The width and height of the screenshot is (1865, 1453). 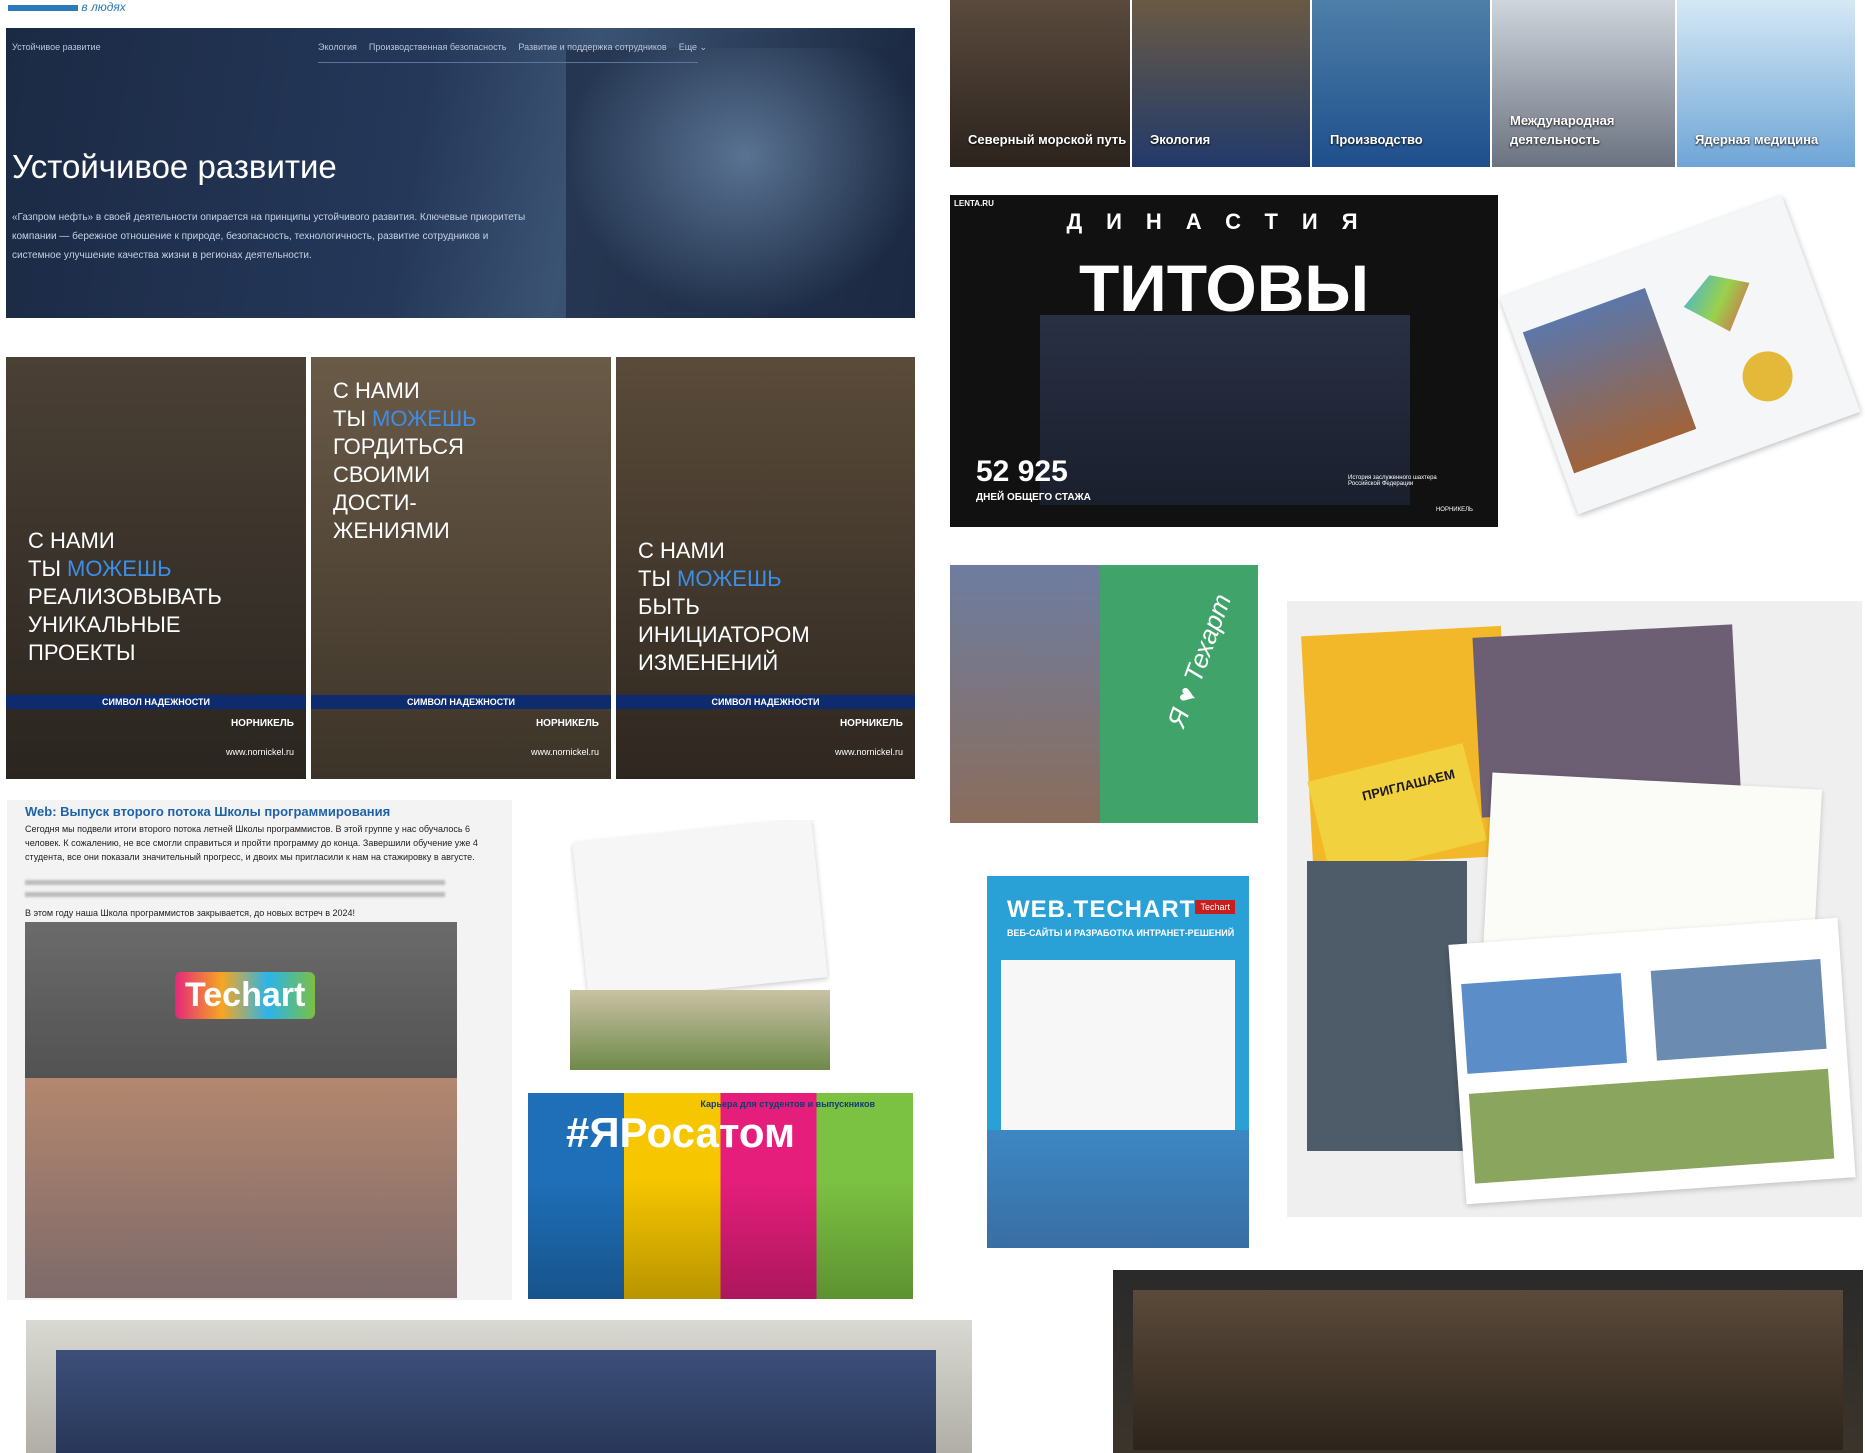 What do you see at coordinates (1121, 933) in the screenshot?
I see `flyer-subtitle: ВЕБ-САЙТЫ И РАЗРАБОТКА ИНТРАНЕТ-РЕШЕНИЙ` at bounding box center [1121, 933].